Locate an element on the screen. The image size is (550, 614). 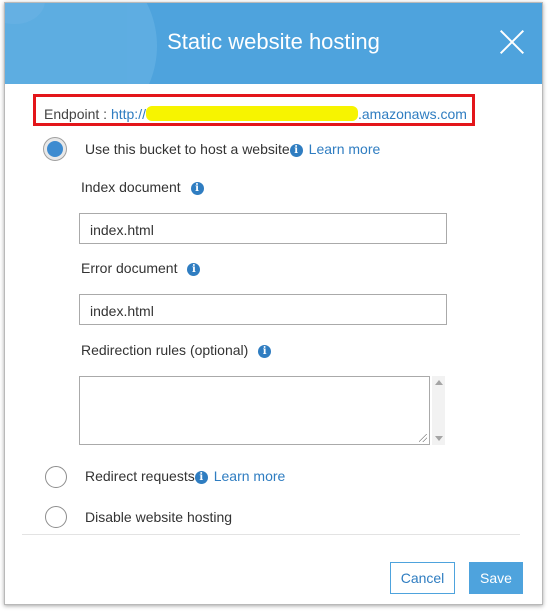
redirection-rules-label-row: Redirection rules (optional) i is located at coordinates (176, 350).